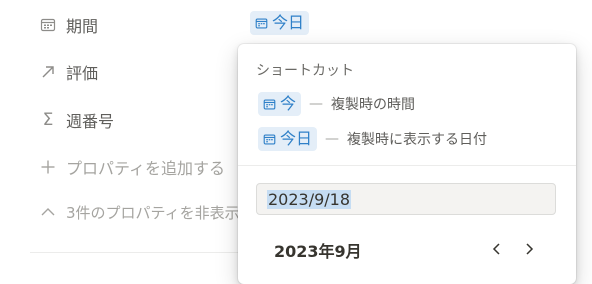 This screenshot has height=284, width=592. I want to click on property-label-period: 期間, so click(82, 26).